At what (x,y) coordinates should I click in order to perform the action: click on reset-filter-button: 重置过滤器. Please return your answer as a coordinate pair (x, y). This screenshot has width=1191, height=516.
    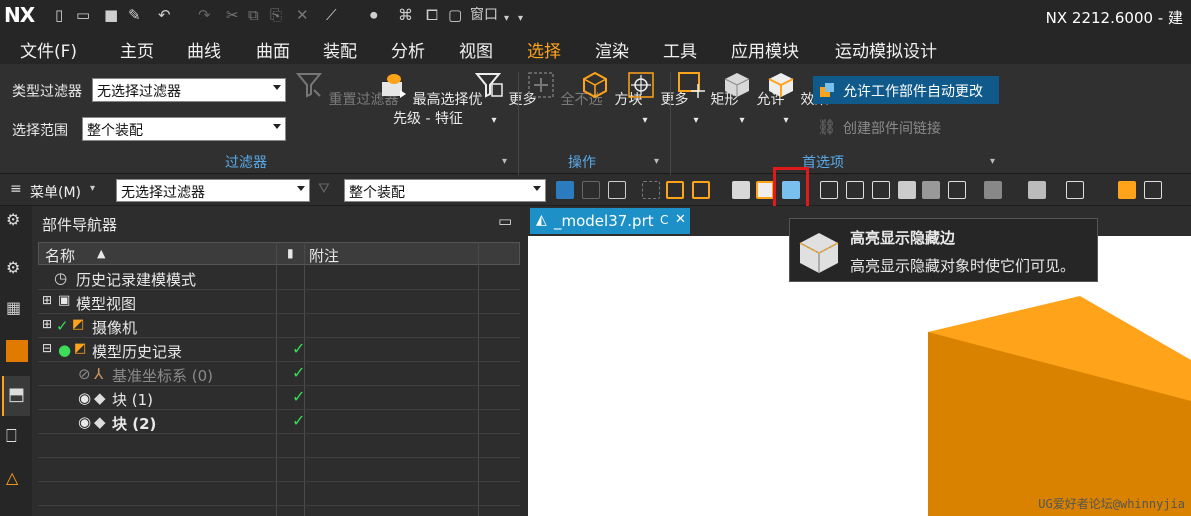
    Looking at the image, I should click on (346, 90).